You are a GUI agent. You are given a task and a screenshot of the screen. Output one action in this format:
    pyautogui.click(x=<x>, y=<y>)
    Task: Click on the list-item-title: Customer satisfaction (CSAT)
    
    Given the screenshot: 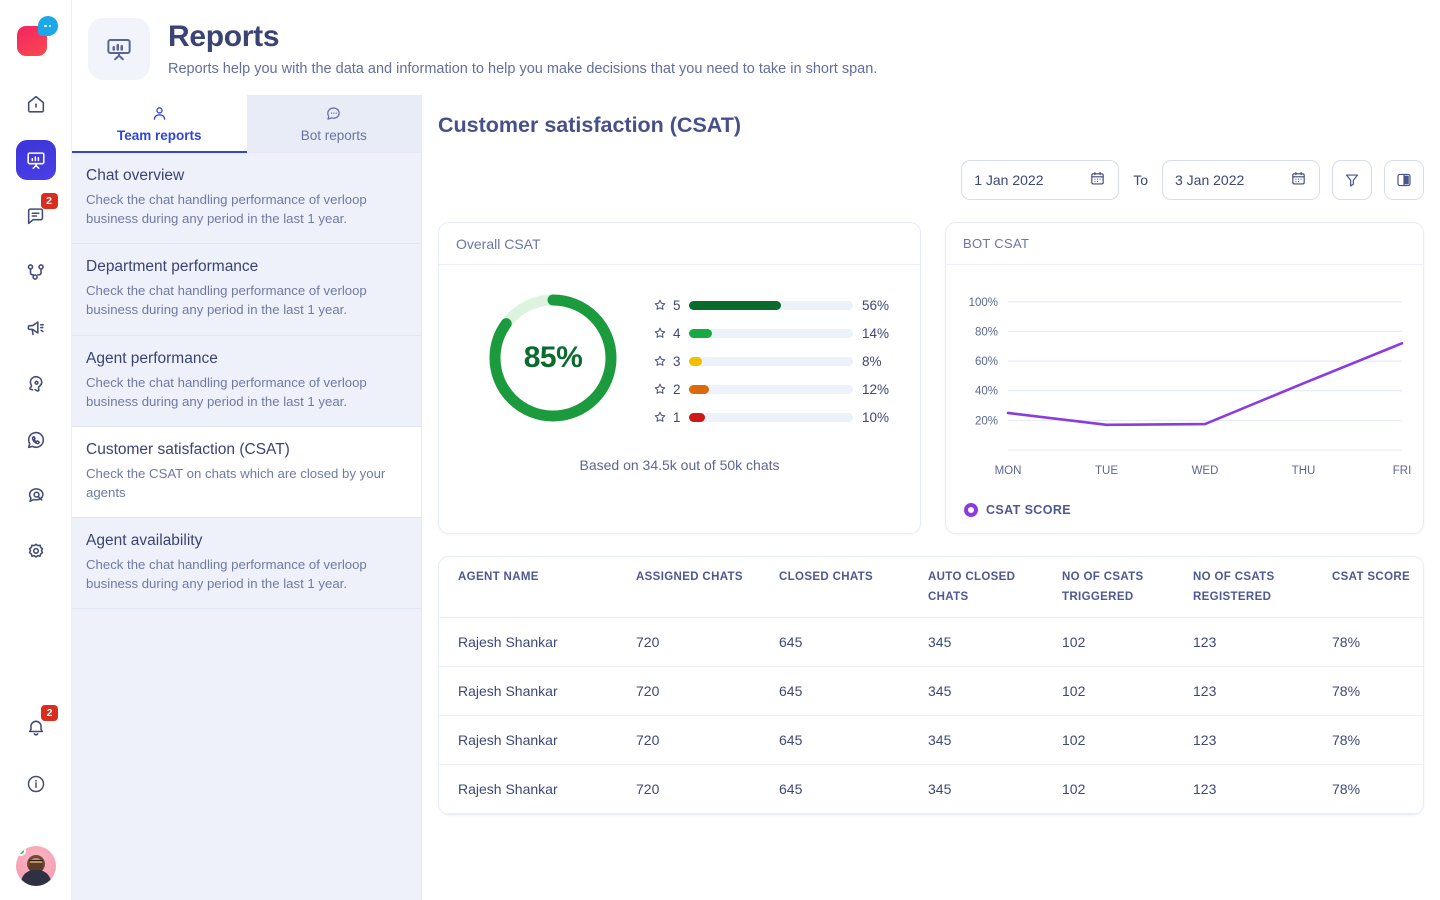 What is the action you would take?
    pyautogui.click(x=188, y=449)
    